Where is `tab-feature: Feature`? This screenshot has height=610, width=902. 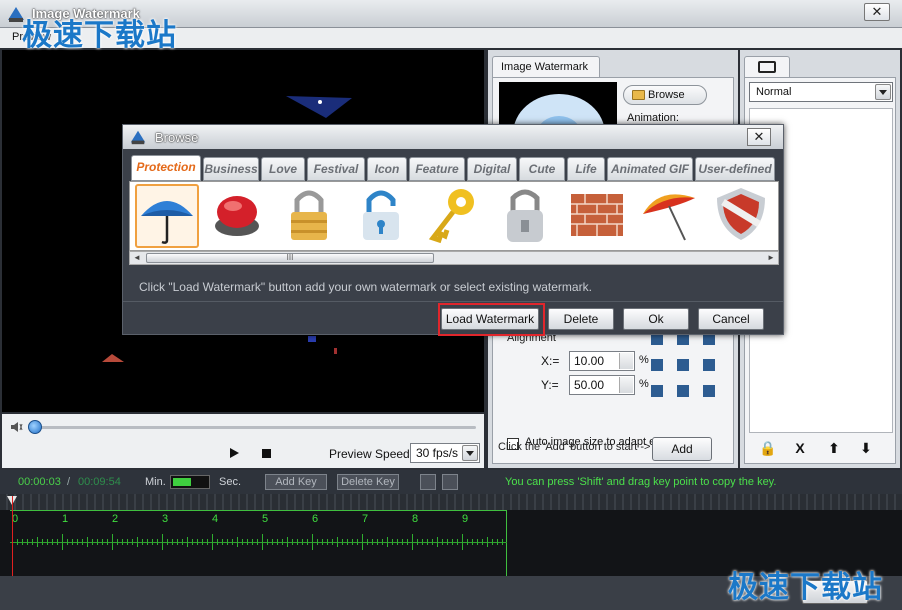
tab-feature: Feature is located at coordinates (437, 169).